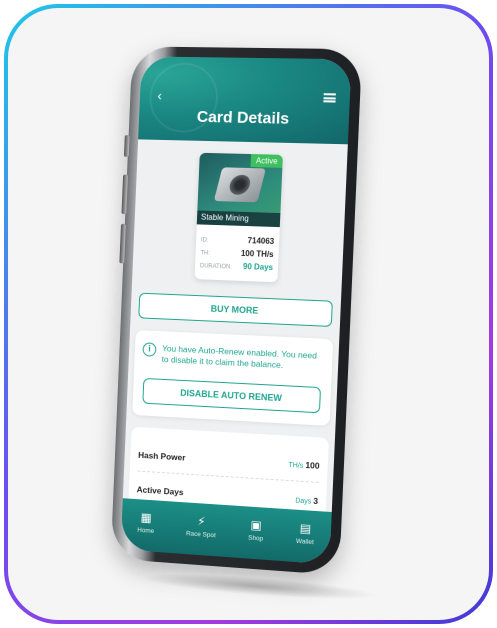 The image size is (497, 628). Describe the element at coordinates (149, 349) in the screenshot. I see `info-icon: i` at that location.